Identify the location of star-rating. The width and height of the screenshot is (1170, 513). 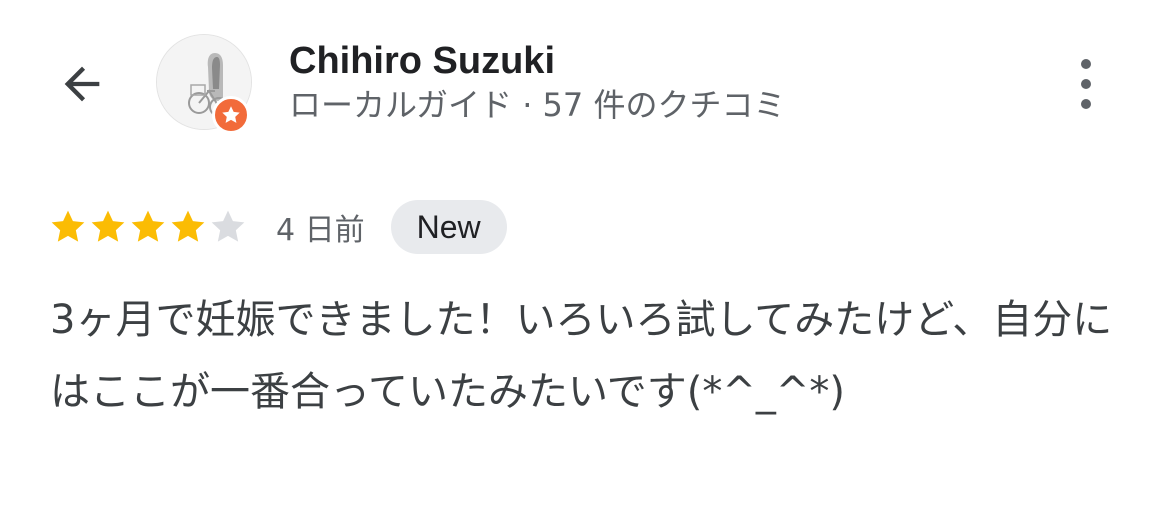
(148, 227).